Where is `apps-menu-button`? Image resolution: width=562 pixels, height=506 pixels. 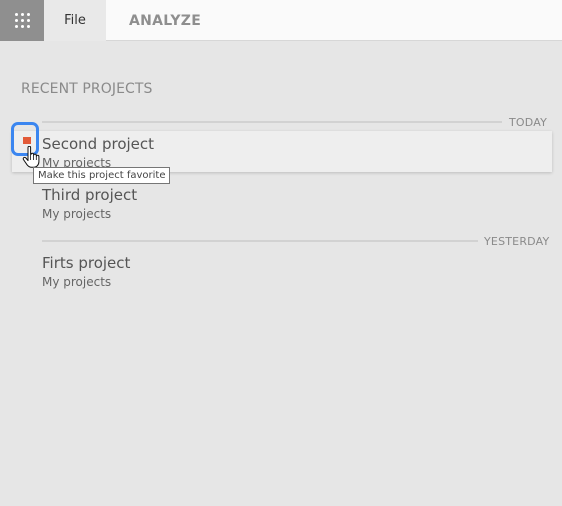
apps-menu-button is located at coordinates (22, 20).